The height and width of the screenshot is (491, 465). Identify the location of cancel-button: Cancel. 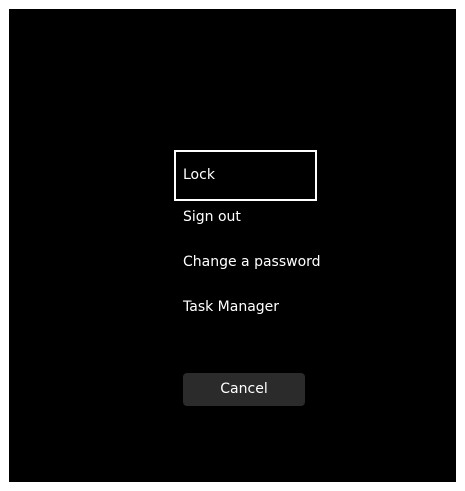
(244, 389).